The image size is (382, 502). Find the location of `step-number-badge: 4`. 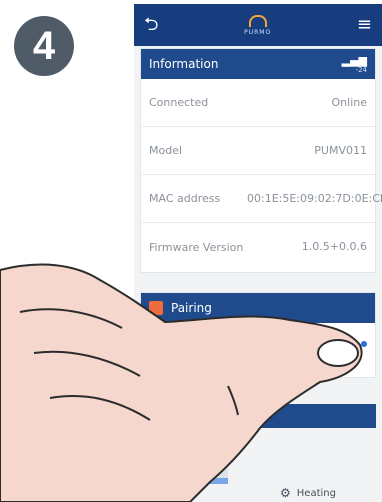

step-number-badge: 4 is located at coordinates (44, 46).